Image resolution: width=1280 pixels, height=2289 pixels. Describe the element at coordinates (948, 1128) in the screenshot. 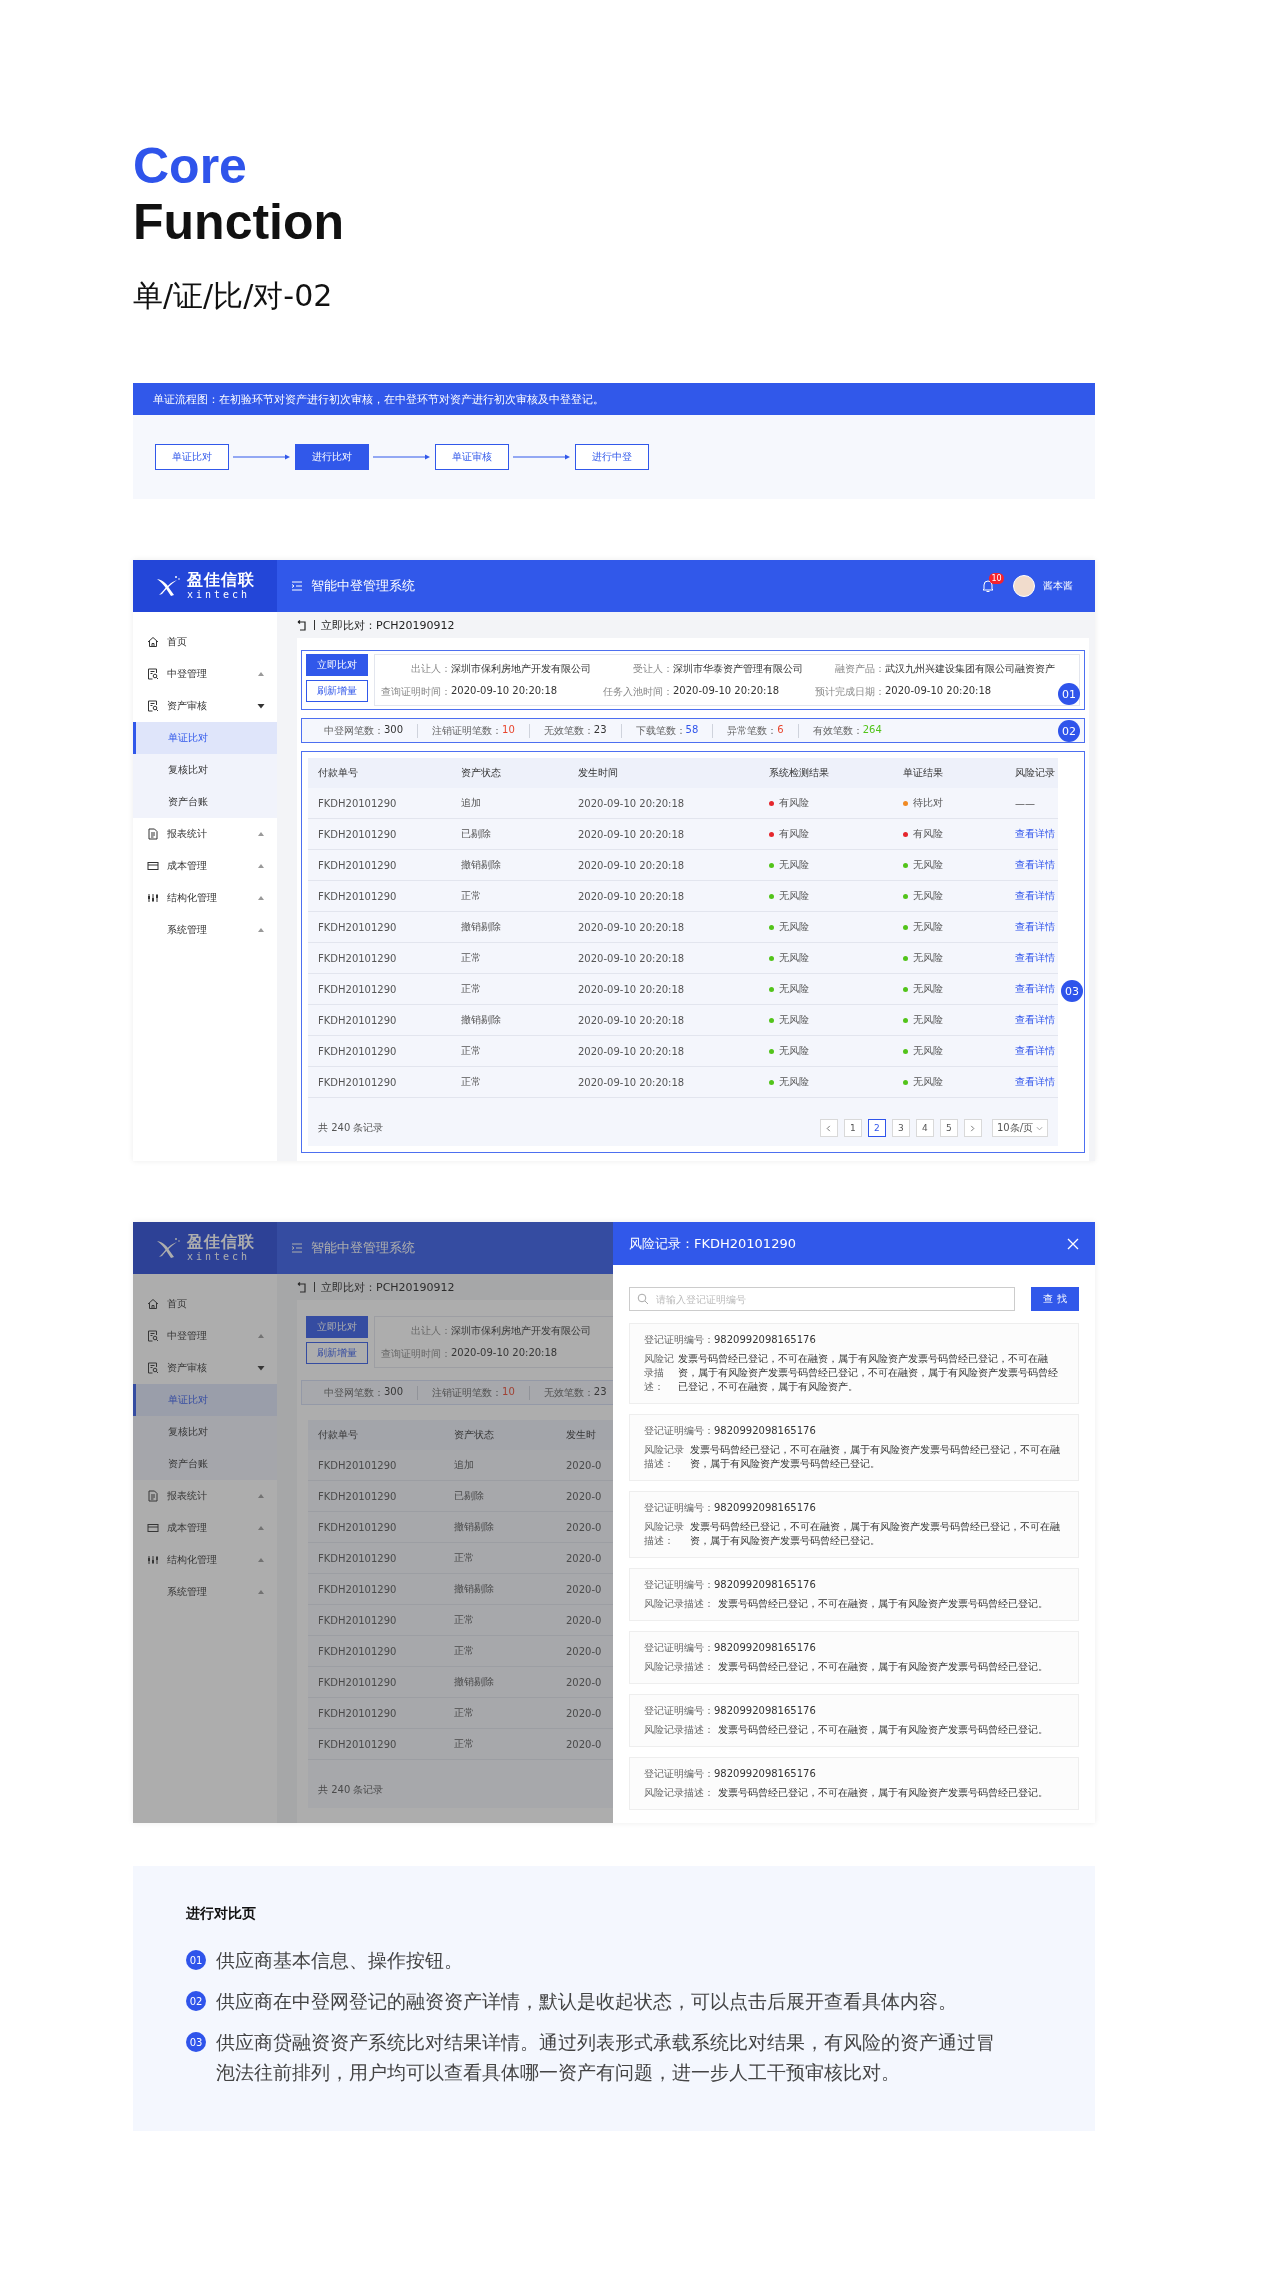

I see `page-button: 5` at that location.